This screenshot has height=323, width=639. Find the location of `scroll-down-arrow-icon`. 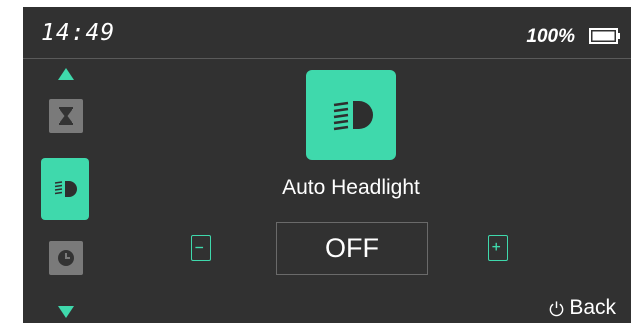

scroll-down-arrow-icon is located at coordinates (66, 312).